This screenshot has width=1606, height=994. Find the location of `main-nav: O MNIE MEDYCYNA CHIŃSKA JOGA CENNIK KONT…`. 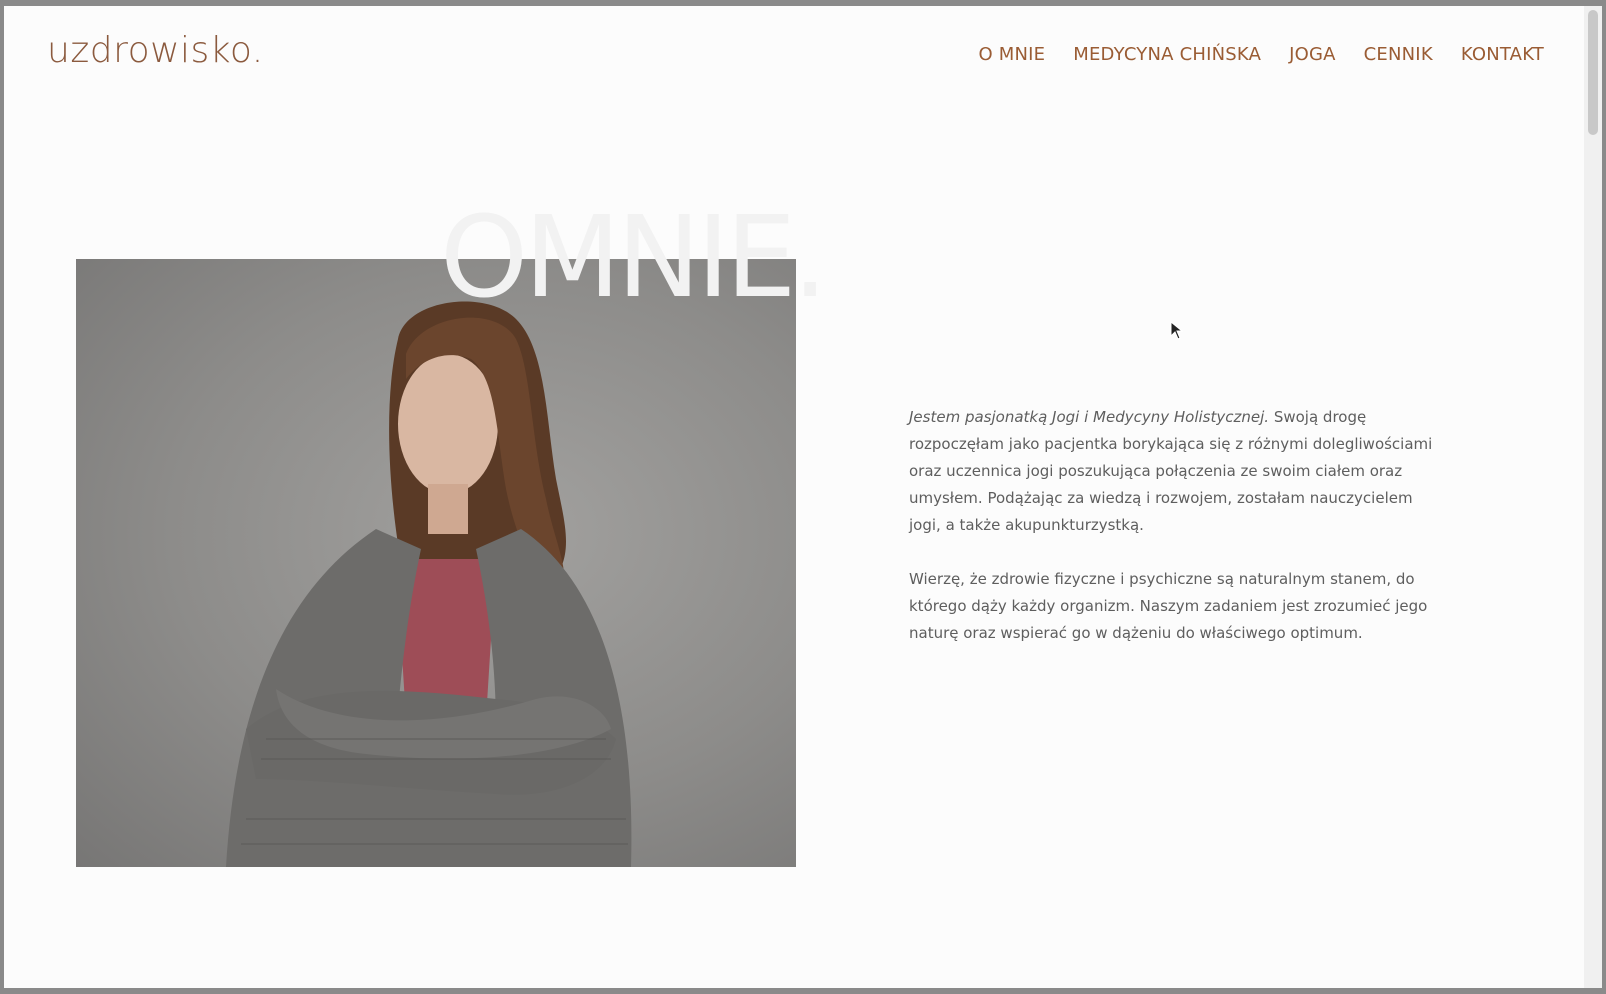

main-nav: O MNIE MEDYCYNA CHIŃSKA JOGA CENNIK KONT… is located at coordinates (1261, 54).